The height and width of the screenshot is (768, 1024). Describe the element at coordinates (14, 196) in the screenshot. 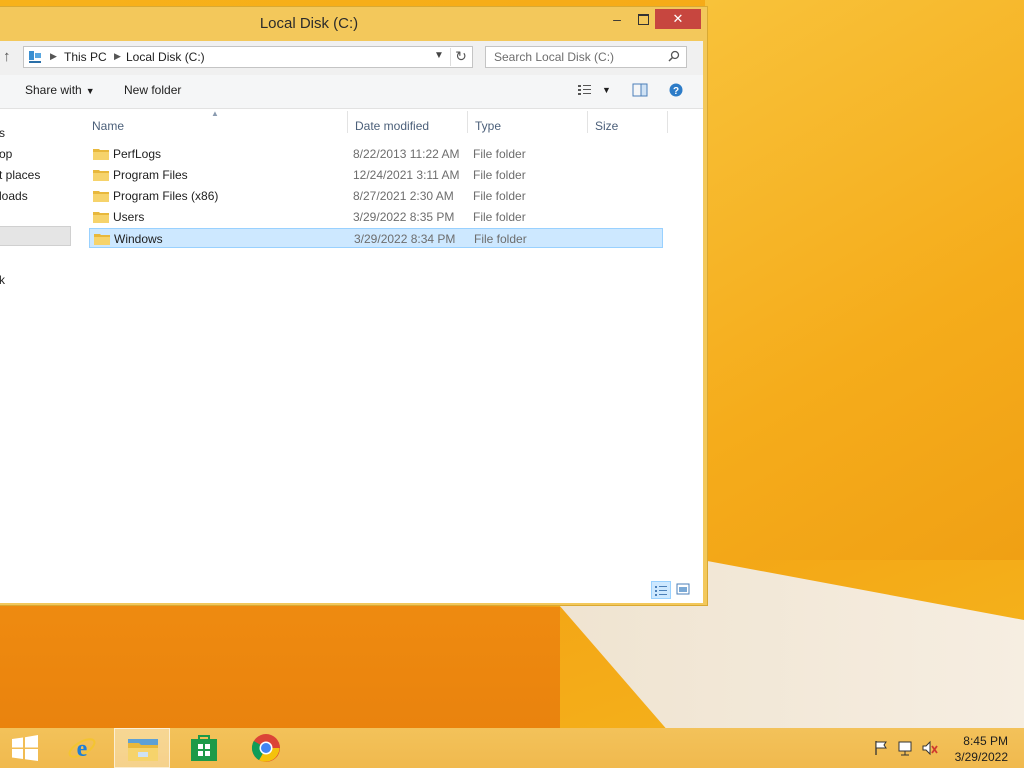

I see `nav-item: loads` at that location.